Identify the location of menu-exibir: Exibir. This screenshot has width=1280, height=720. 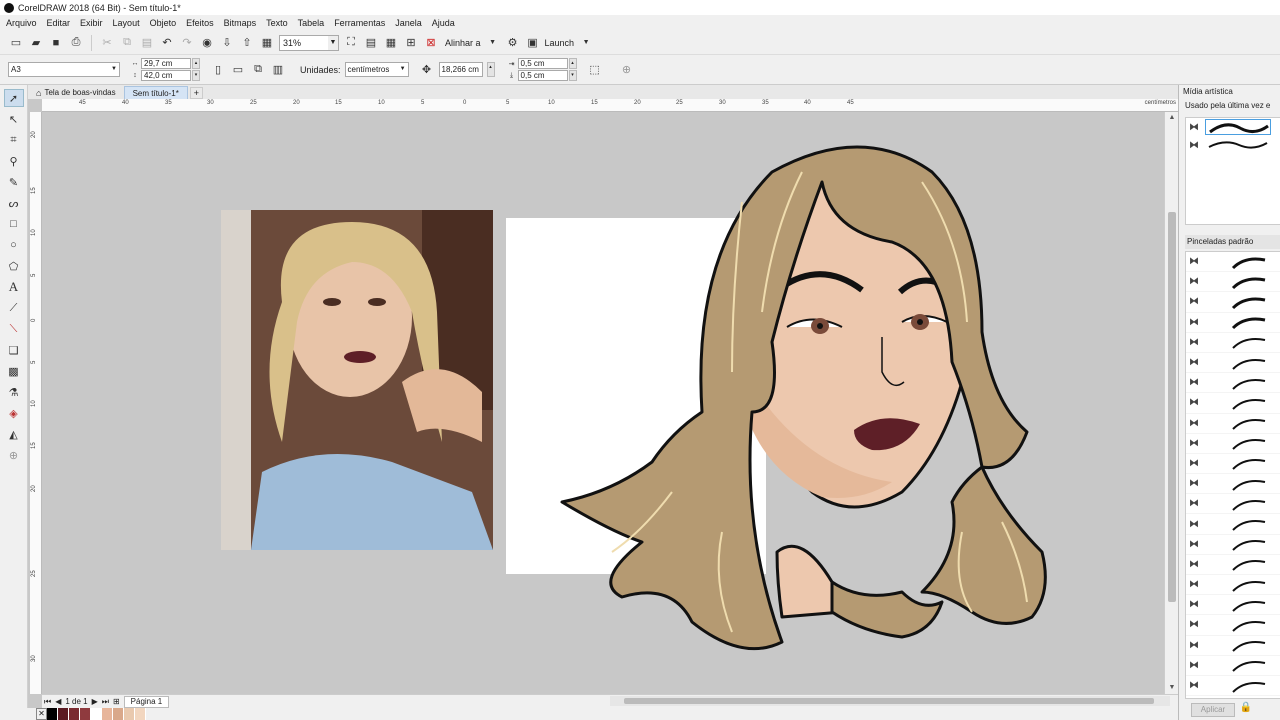
(91, 23).